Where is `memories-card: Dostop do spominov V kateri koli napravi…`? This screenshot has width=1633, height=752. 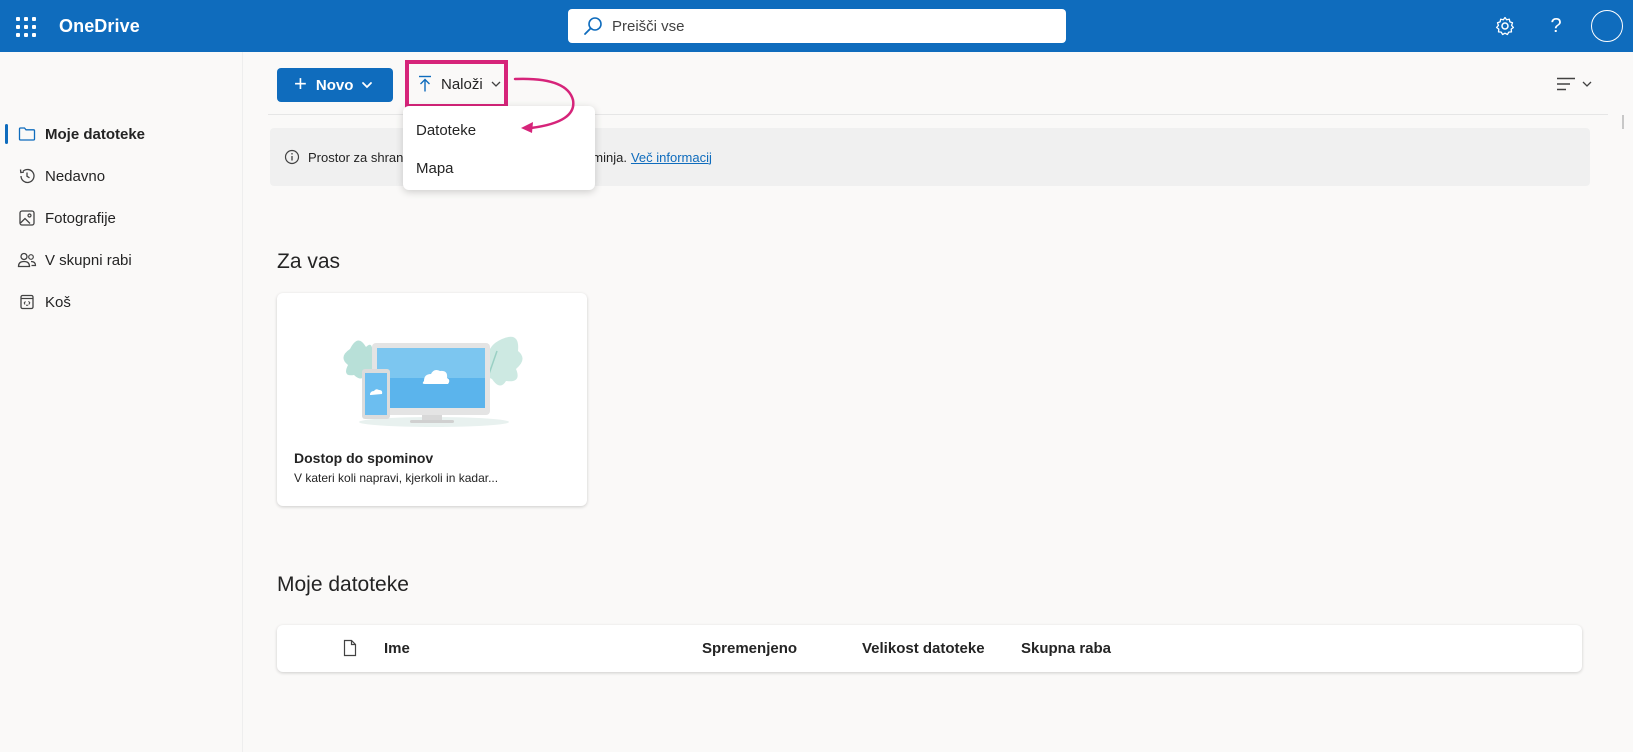 memories-card: Dostop do spominov V kateri koli napravi… is located at coordinates (432, 399).